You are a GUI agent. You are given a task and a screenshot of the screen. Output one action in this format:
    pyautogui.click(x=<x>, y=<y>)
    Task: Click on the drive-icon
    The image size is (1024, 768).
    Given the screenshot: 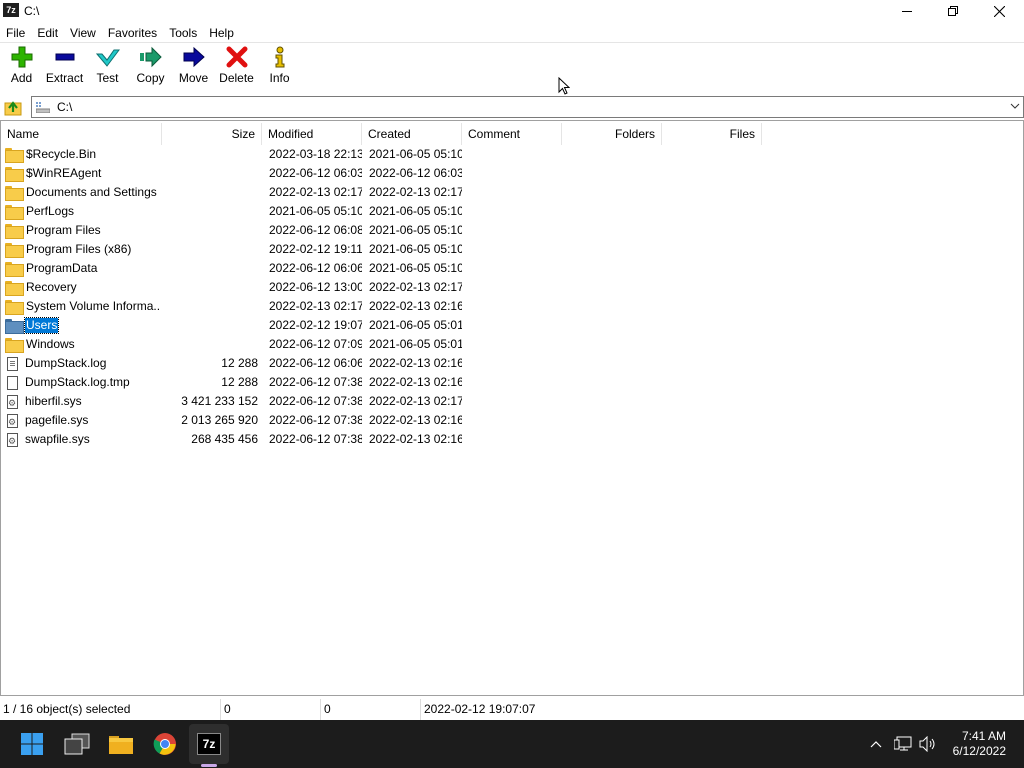 What is the action you would take?
    pyautogui.click(x=43, y=107)
    